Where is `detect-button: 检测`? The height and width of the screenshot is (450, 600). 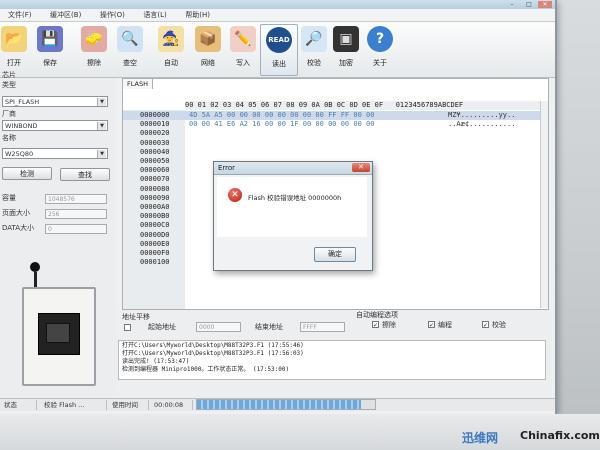
detect-button: 检测 is located at coordinates (27, 173).